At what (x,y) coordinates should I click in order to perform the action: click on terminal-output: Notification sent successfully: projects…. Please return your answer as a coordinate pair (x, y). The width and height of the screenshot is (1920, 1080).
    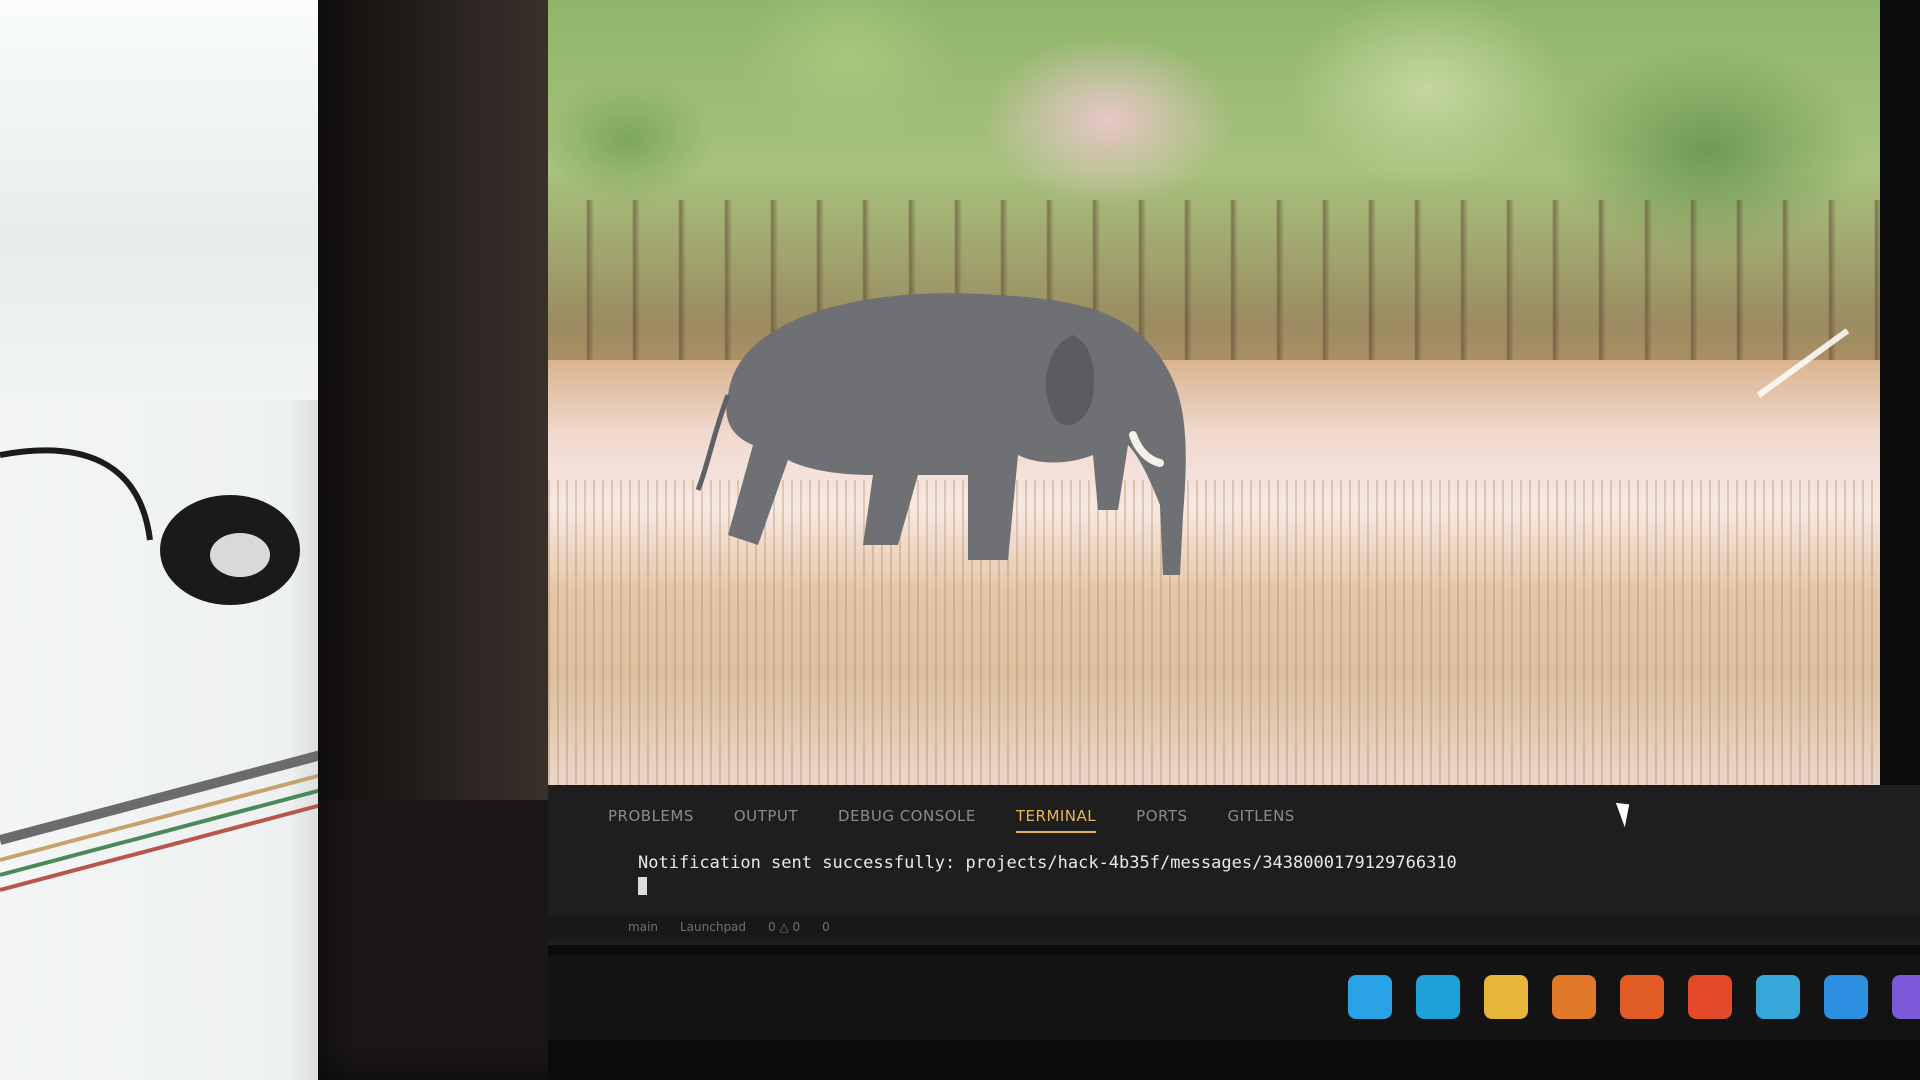
    Looking at the image, I should click on (1047, 863).